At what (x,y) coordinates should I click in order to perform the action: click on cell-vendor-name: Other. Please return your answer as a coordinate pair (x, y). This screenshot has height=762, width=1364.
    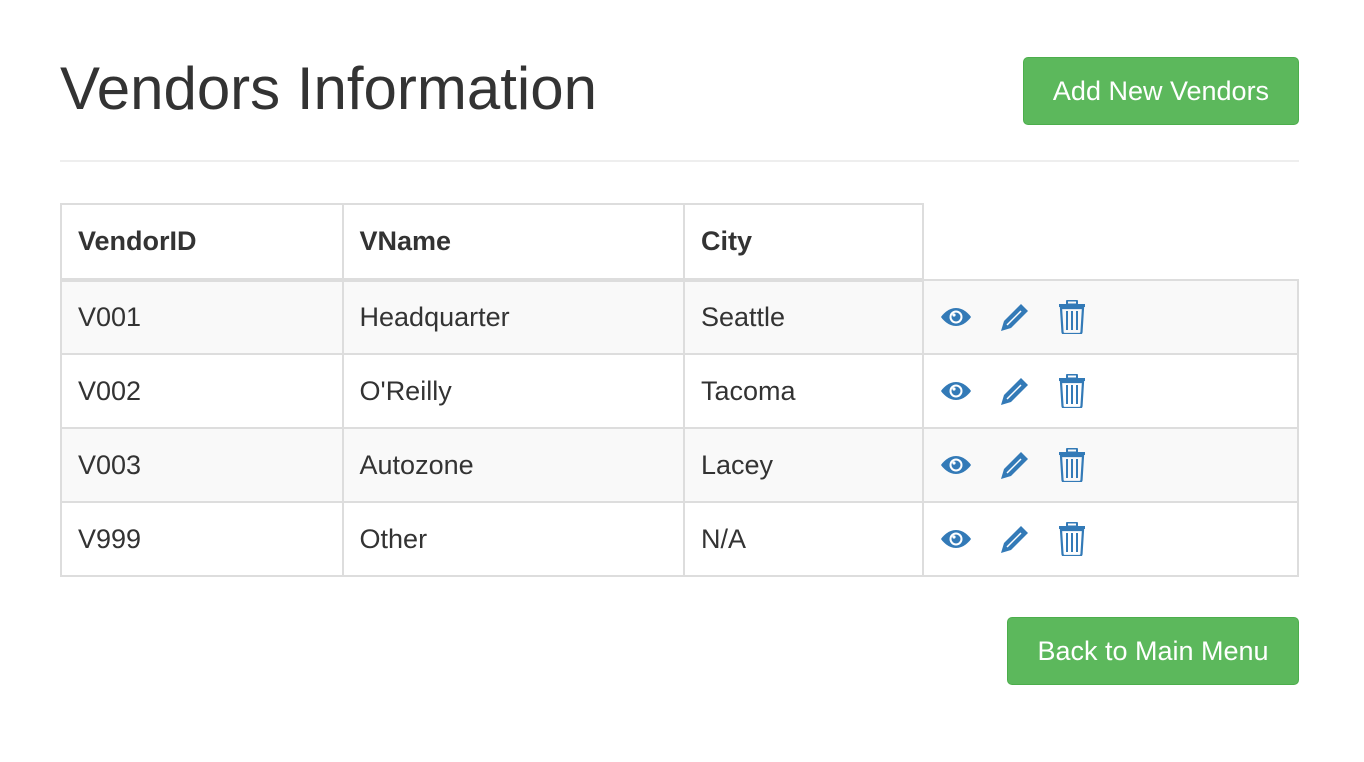
    Looking at the image, I should click on (513, 539).